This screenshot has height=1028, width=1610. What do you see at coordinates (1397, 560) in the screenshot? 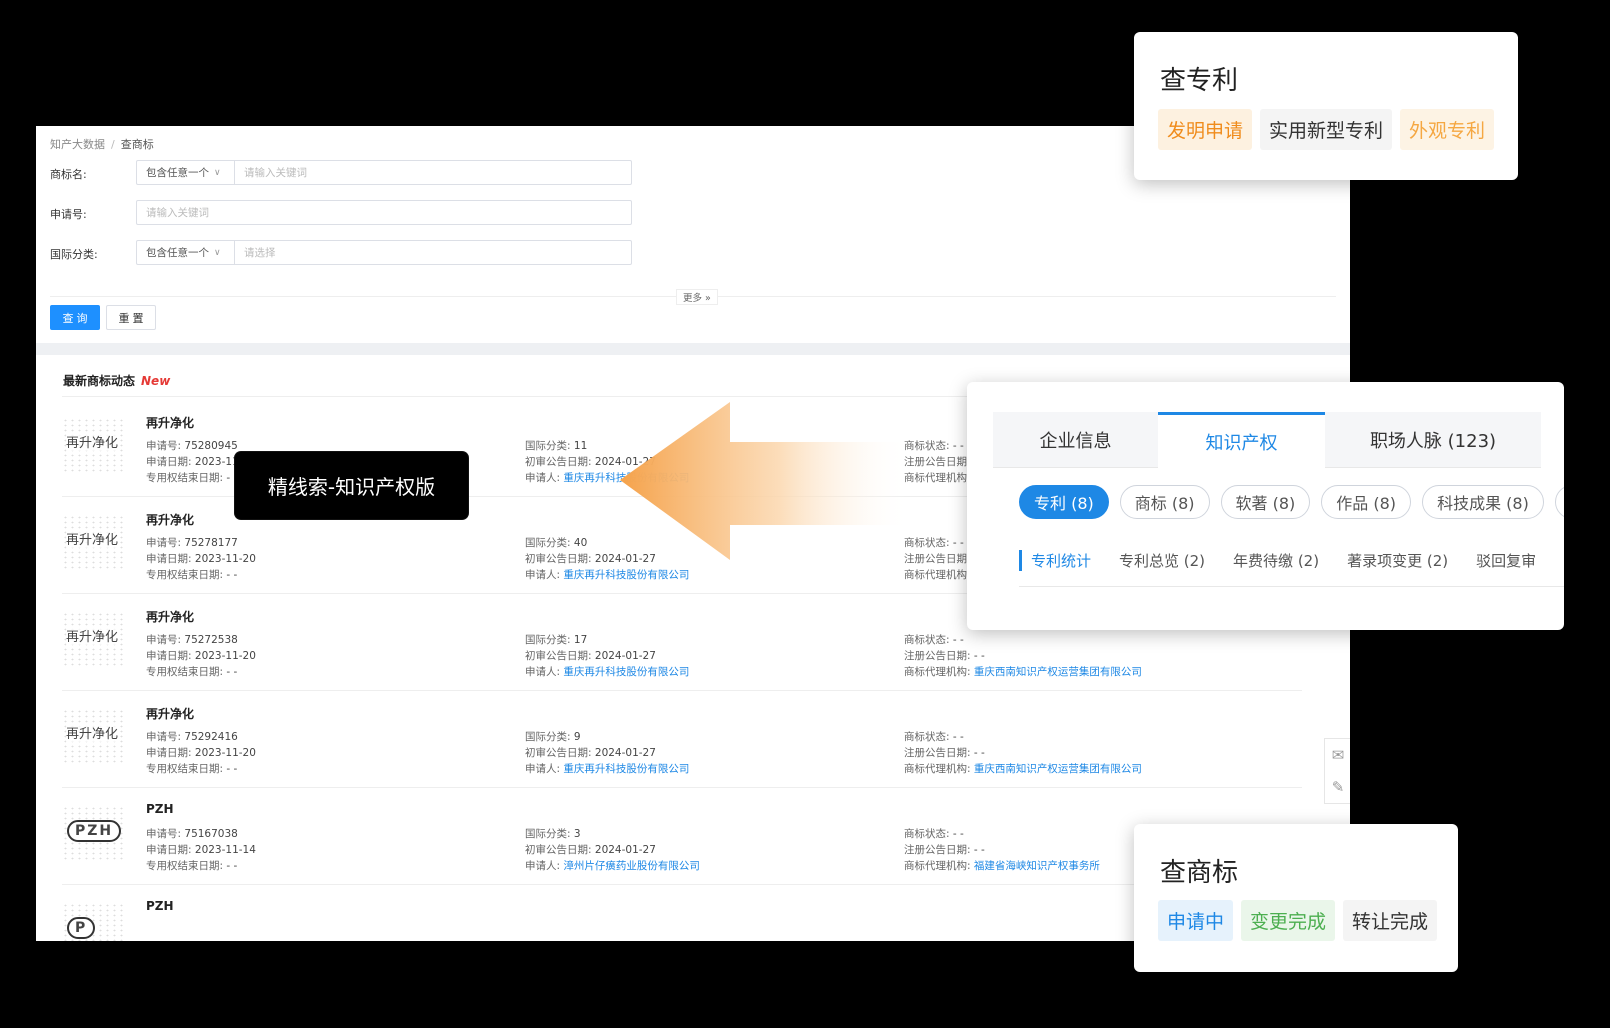
I see `subtab: 著录项变更 (2)` at bounding box center [1397, 560].